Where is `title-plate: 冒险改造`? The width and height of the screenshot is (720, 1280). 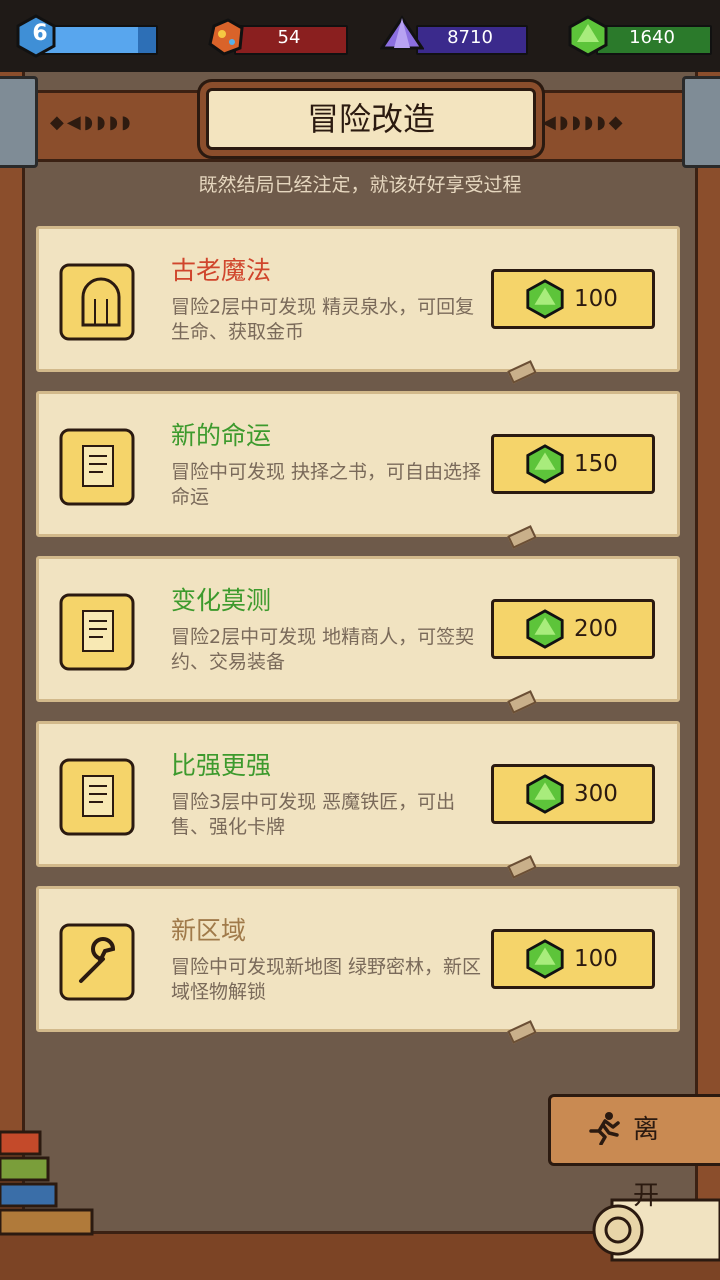 title-plate: 冒险改造 is located at coordinates (371, 119).